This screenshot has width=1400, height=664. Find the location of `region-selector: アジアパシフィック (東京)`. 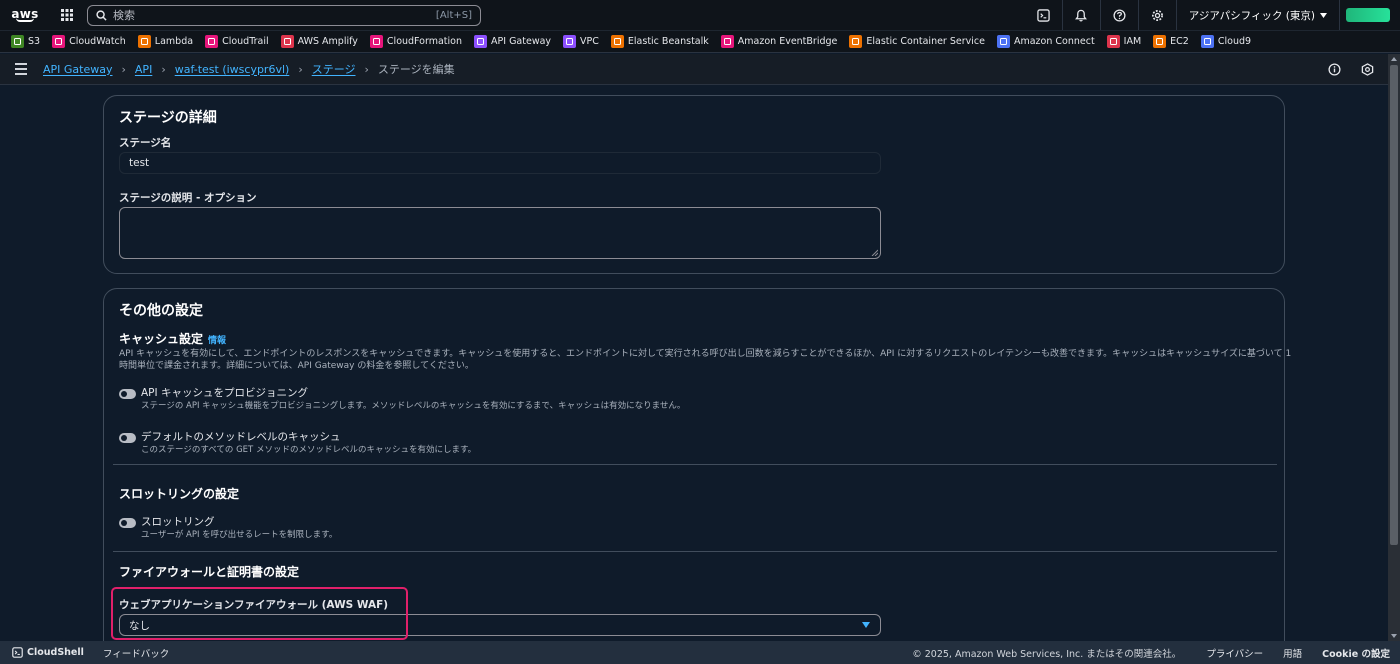

region-selector: アジアパシフィック (東京) is located at coordinates (1258, 15).